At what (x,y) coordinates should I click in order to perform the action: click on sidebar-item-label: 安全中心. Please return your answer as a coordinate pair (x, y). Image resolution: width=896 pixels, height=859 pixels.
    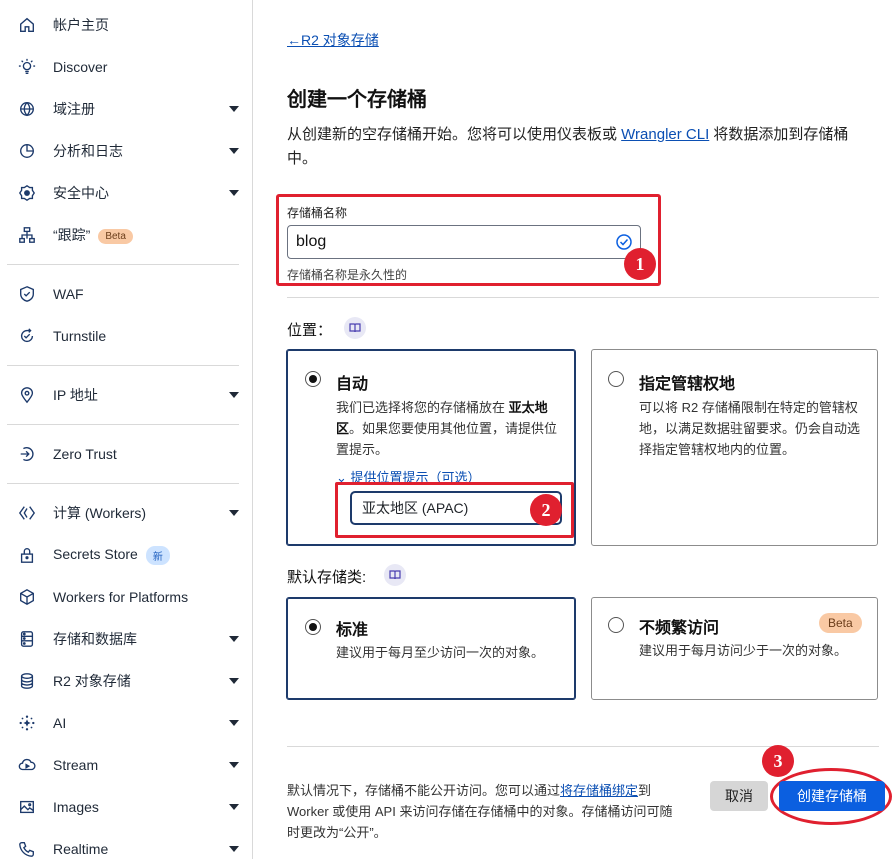
    Looking at the image, I should click on (81, 193).